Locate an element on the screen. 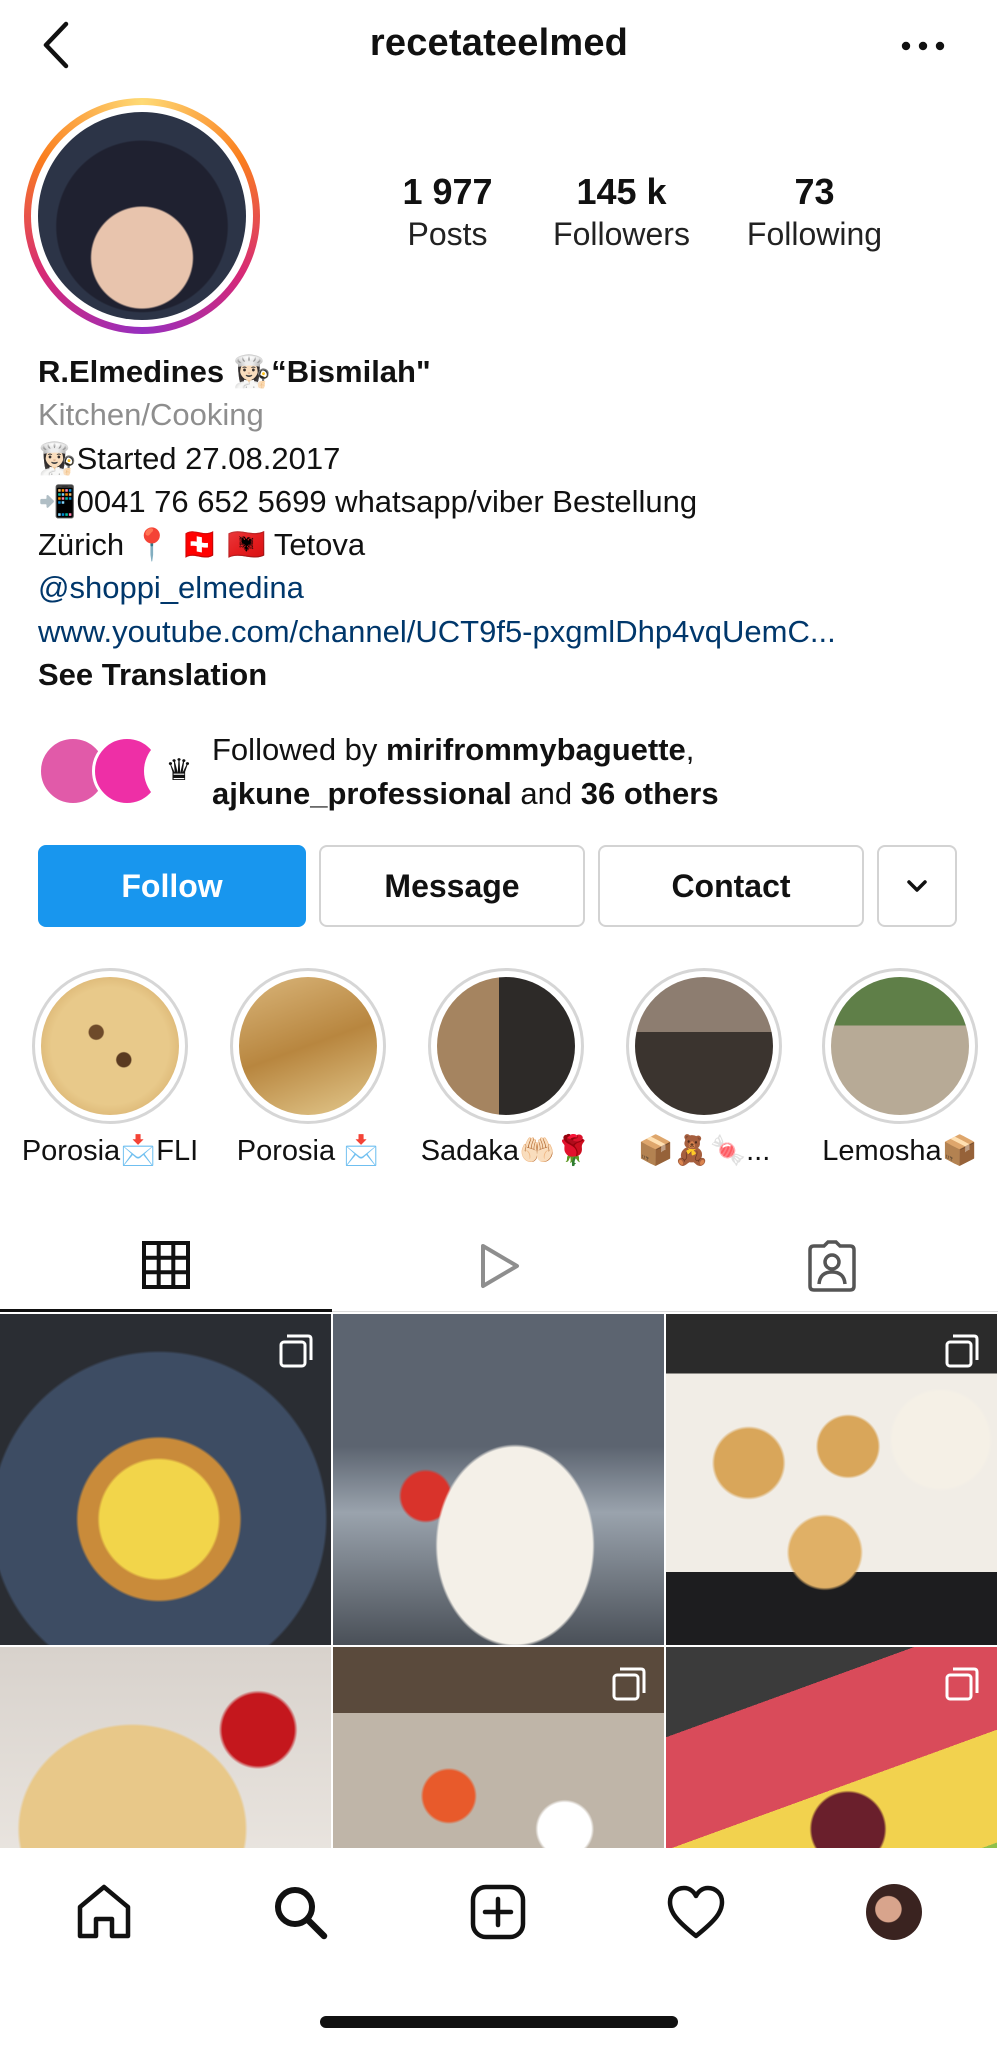  category-label: Kitchen/Cooking is located at coordinates (151, 415).